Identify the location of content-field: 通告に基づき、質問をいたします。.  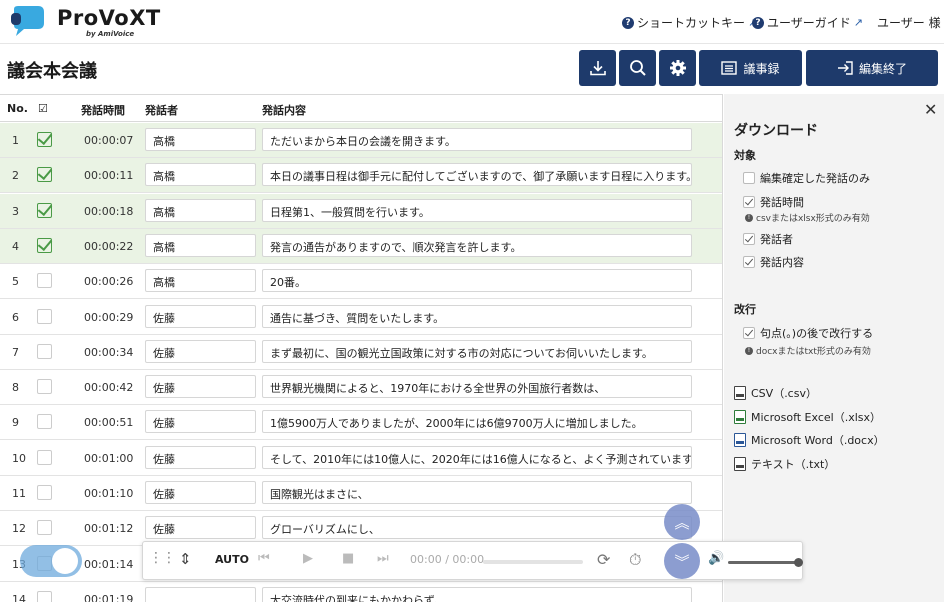
(477, 316).